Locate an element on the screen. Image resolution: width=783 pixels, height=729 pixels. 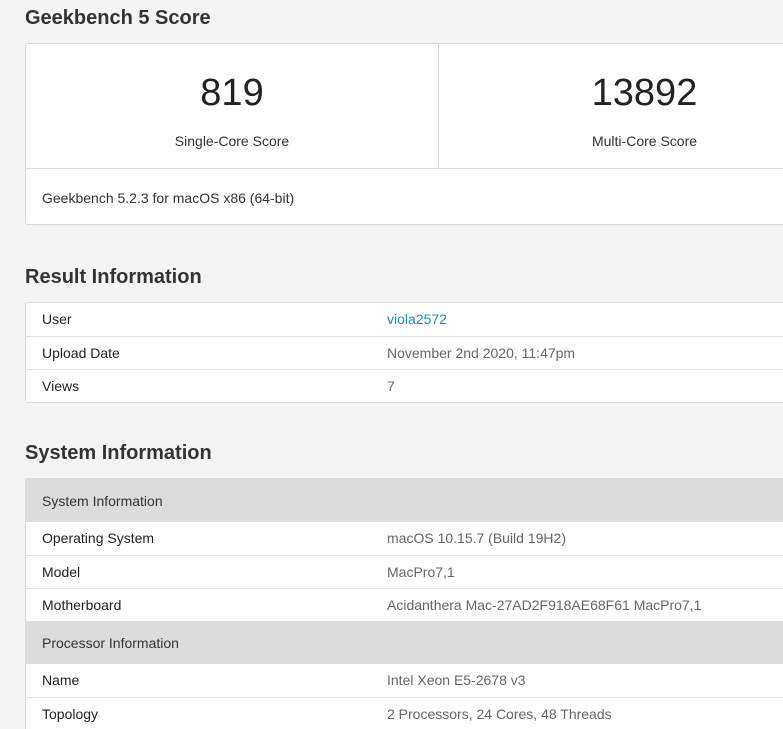
table-row: Name Intel Xeon E5-2678 v3 is located at coordinates (404, 680).